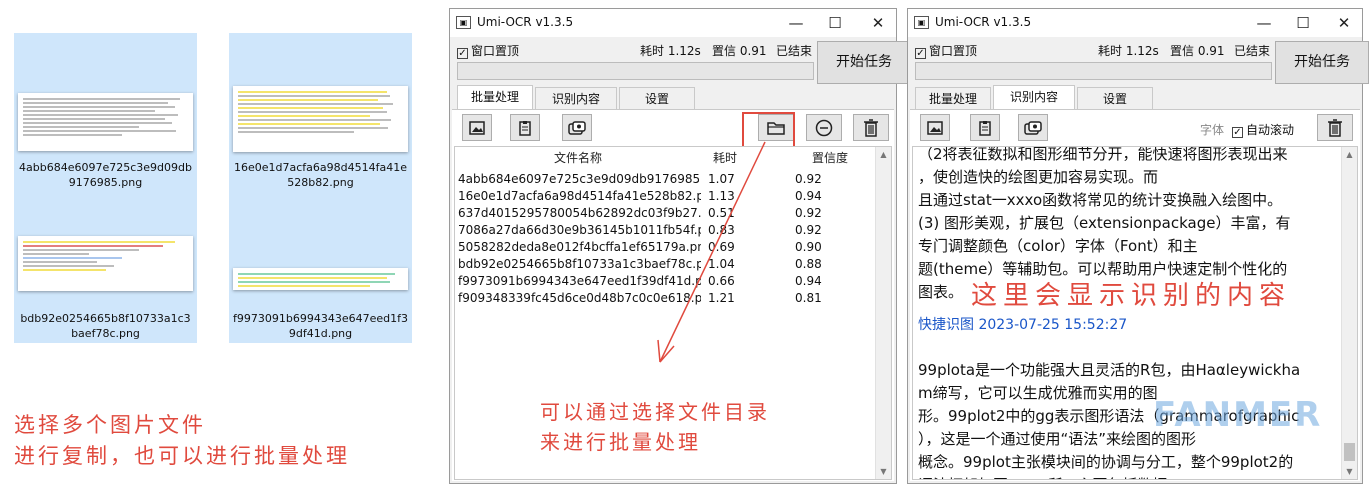 The height and width of the screenshot is (491, 1371). Describe the element at coordinates (1237, 132) in the screenshot. I see `checkbox-icon: ✓` at that location.